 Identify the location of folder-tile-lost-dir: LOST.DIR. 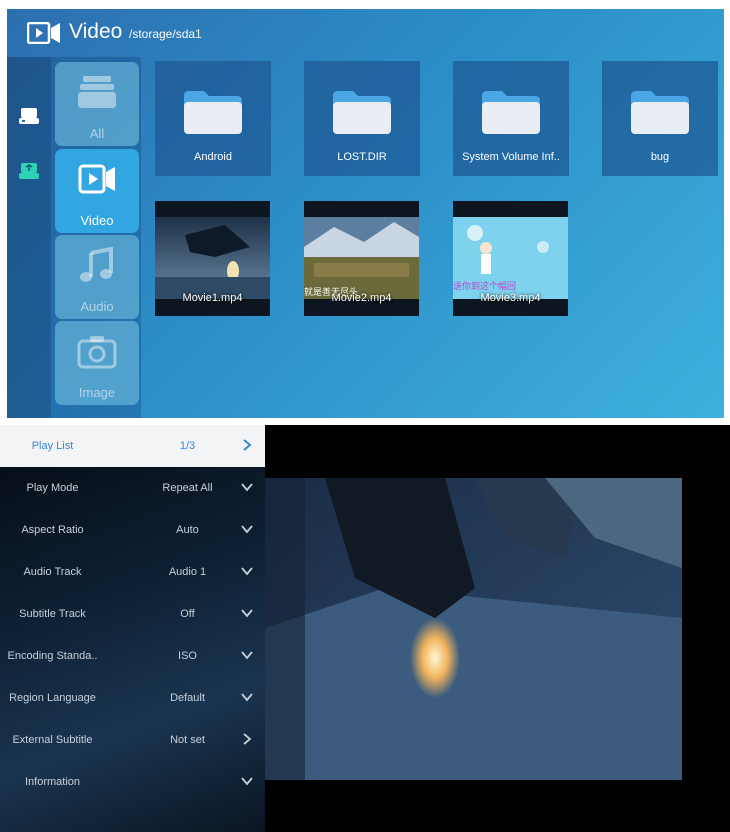
(362, 118).